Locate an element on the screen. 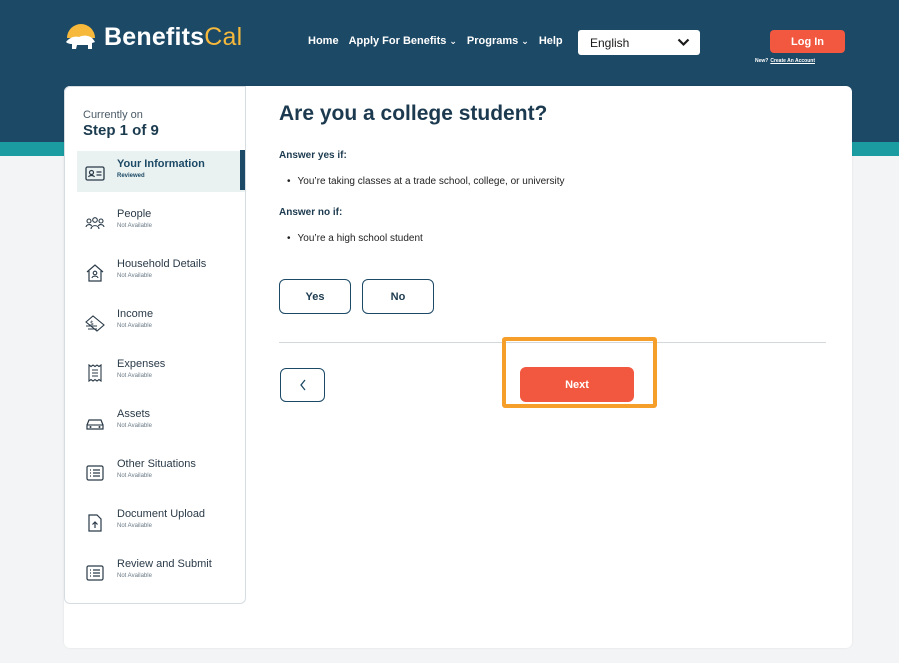  sidebar-item-label: Review and Submit is located at coordinates (164, 564).